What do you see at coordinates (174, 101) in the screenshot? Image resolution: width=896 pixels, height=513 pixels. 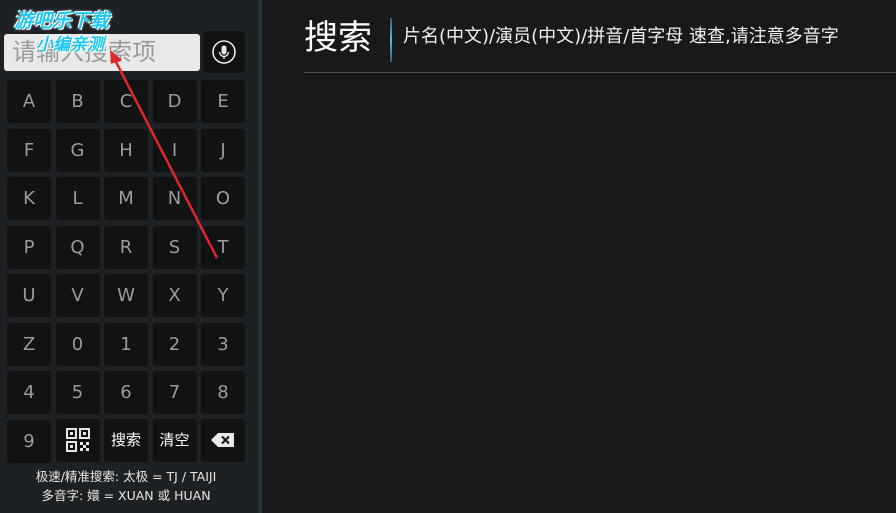 I see `key-d: D` at bounding box center [174, 101].